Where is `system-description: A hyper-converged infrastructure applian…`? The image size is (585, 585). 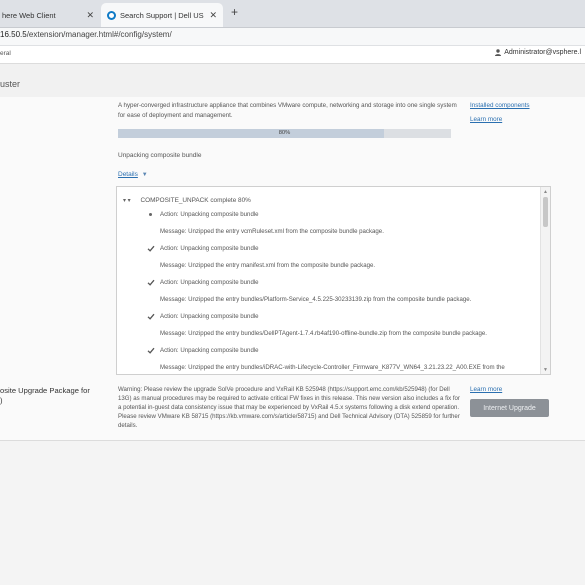 system-description: A hyper-converged infrastructure applian… is located at coordinates (287, 110).